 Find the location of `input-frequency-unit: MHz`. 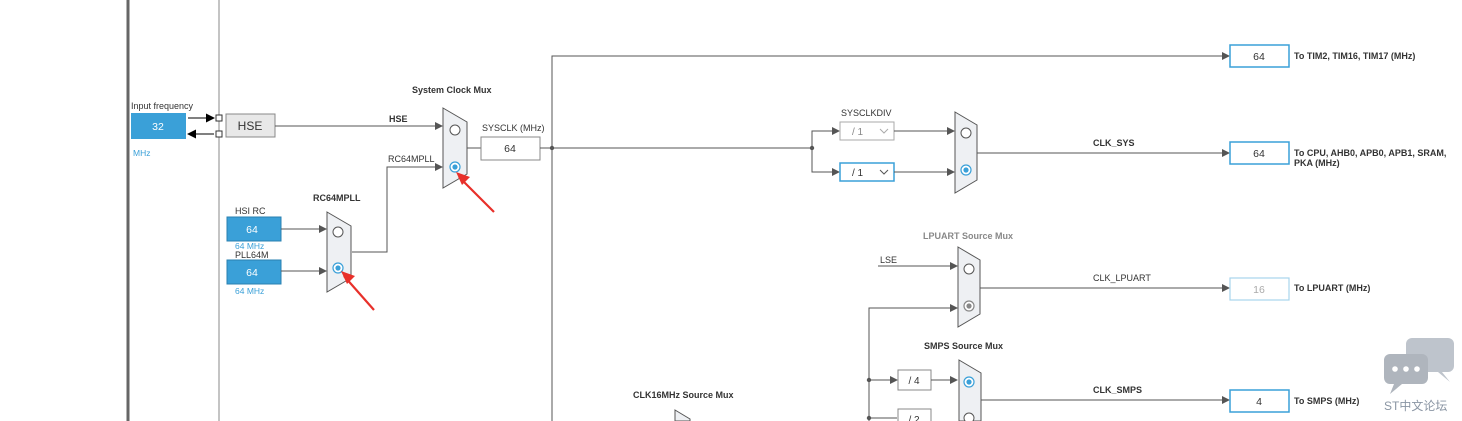

input-frequency-unit: MHz is located at coordinates (141, 153).